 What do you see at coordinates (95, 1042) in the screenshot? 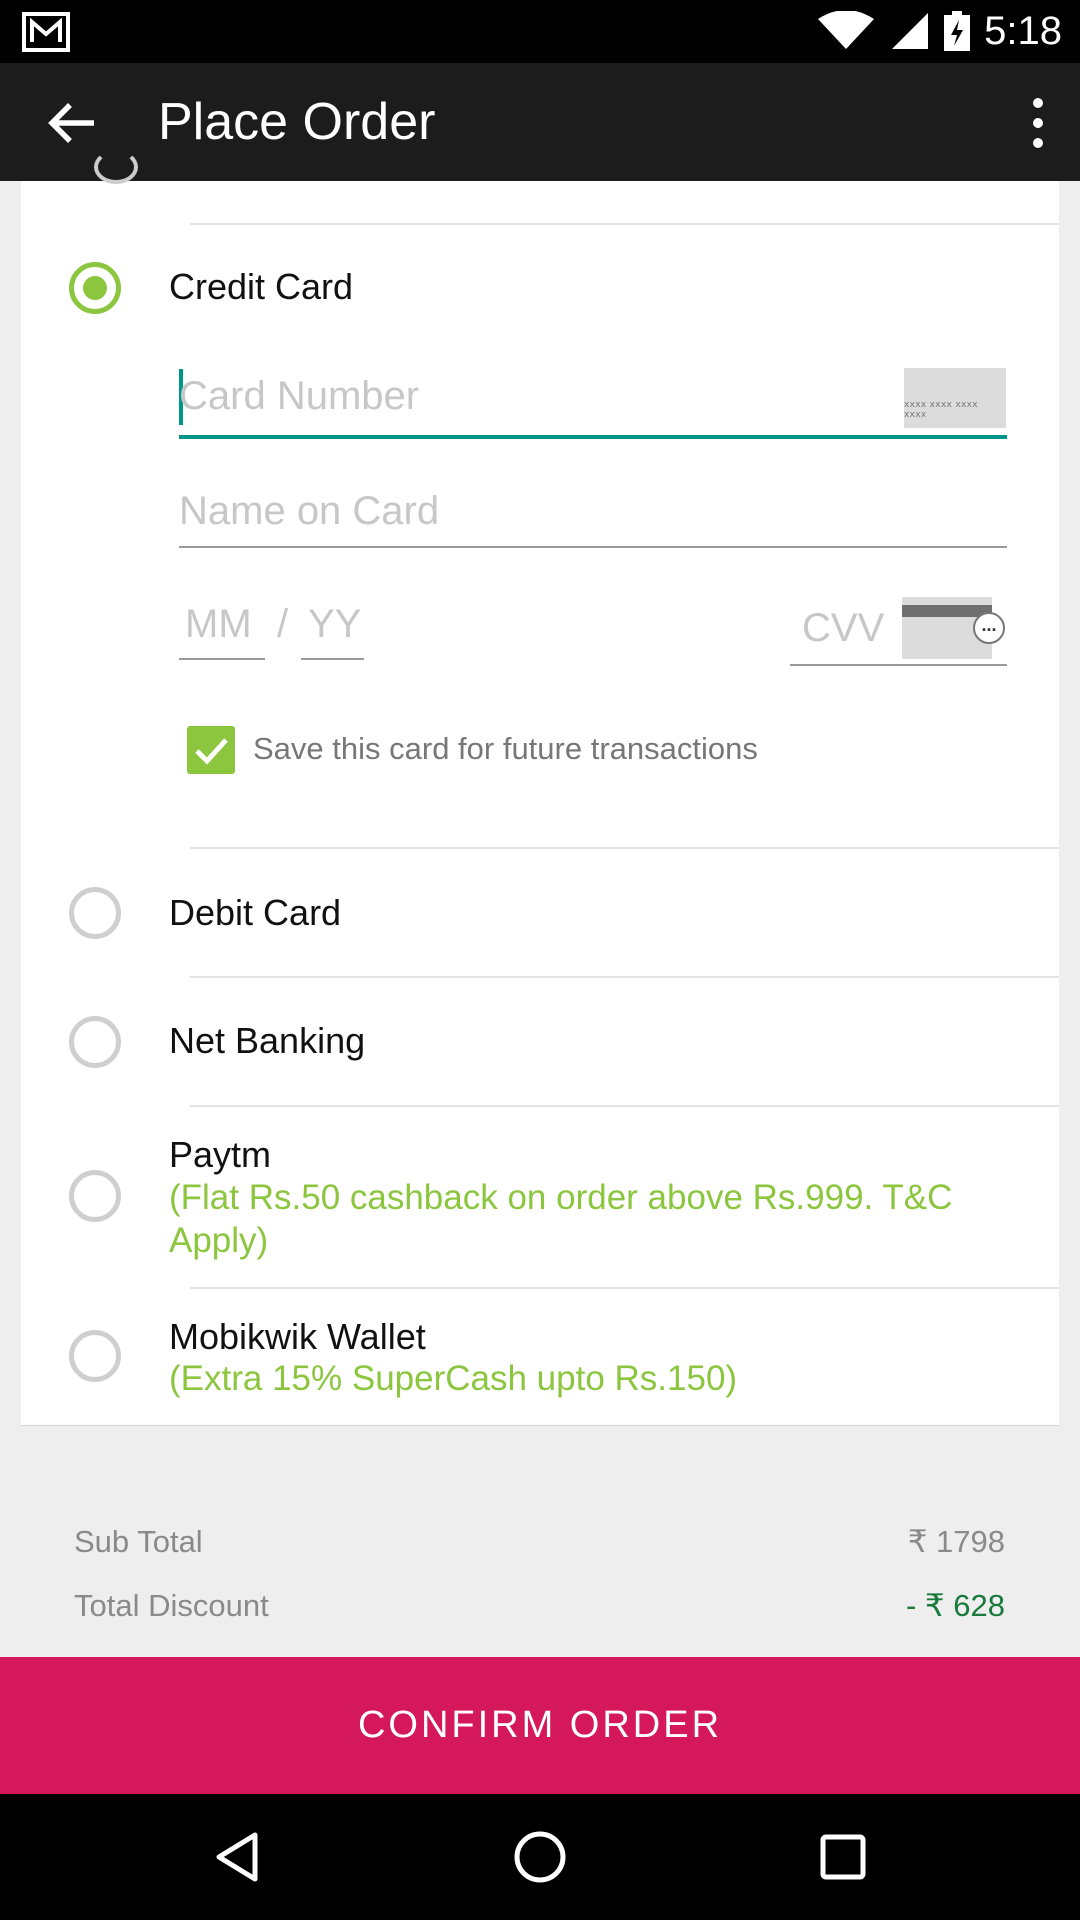
I see `radio-net-banking` at bounding box center [95, 1042].